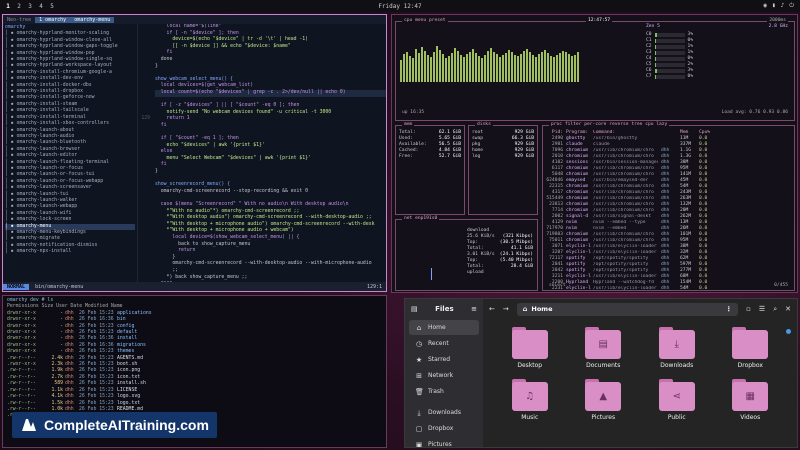 This screenshot has height=450, width=800. Describe the element at coordinates (762, 309) in the screenshot. I see `view-toggle-icon: ☰` at that location.